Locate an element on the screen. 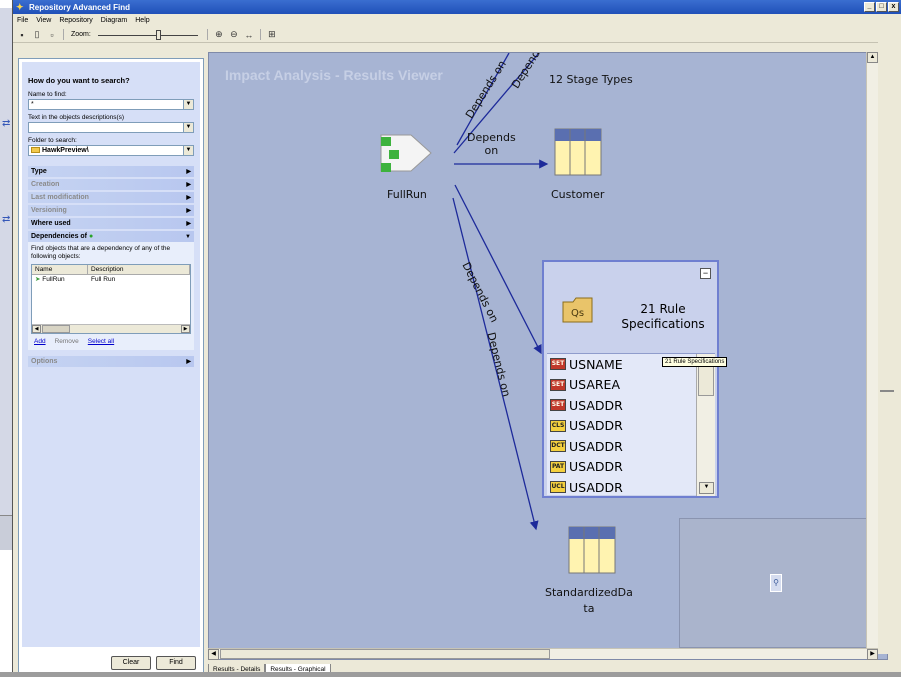 The image size is (901, 677). zoom-label: Zoom: is located at coordinates (81, 34).